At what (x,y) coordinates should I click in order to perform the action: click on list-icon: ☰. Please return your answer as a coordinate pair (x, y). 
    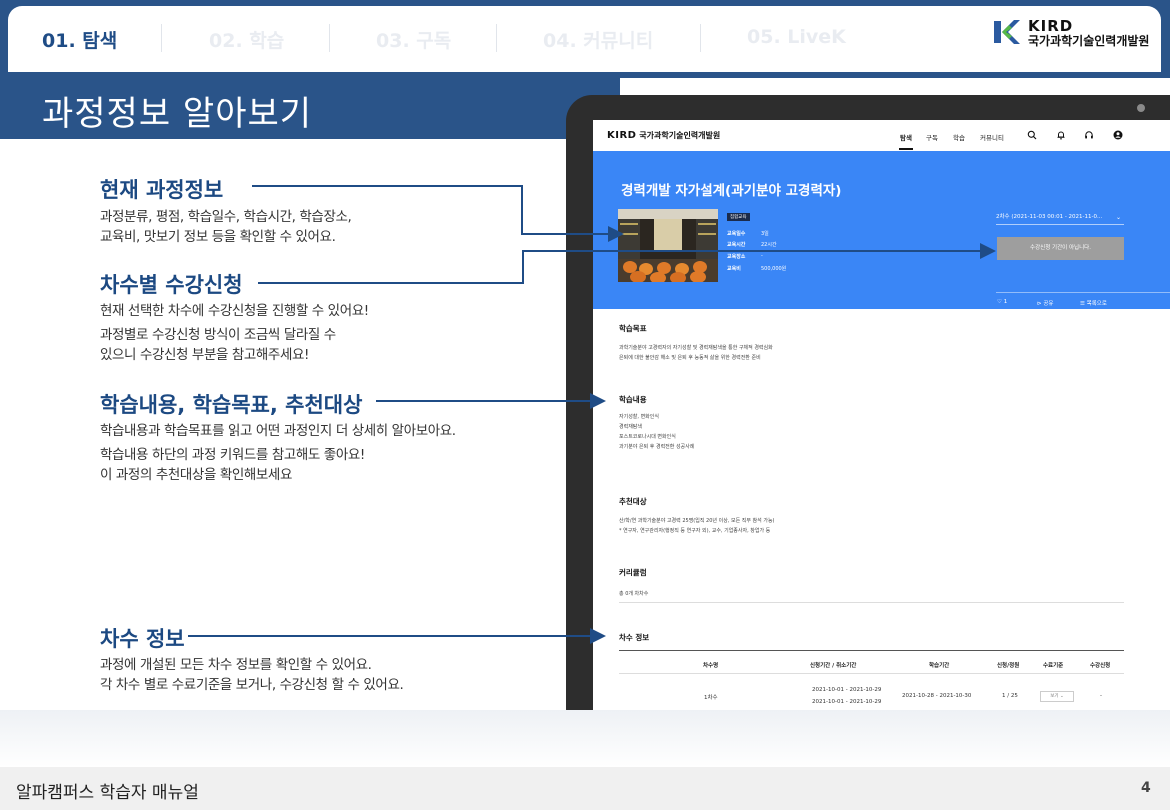
    Looking at the image, I should click on (1082, 304).